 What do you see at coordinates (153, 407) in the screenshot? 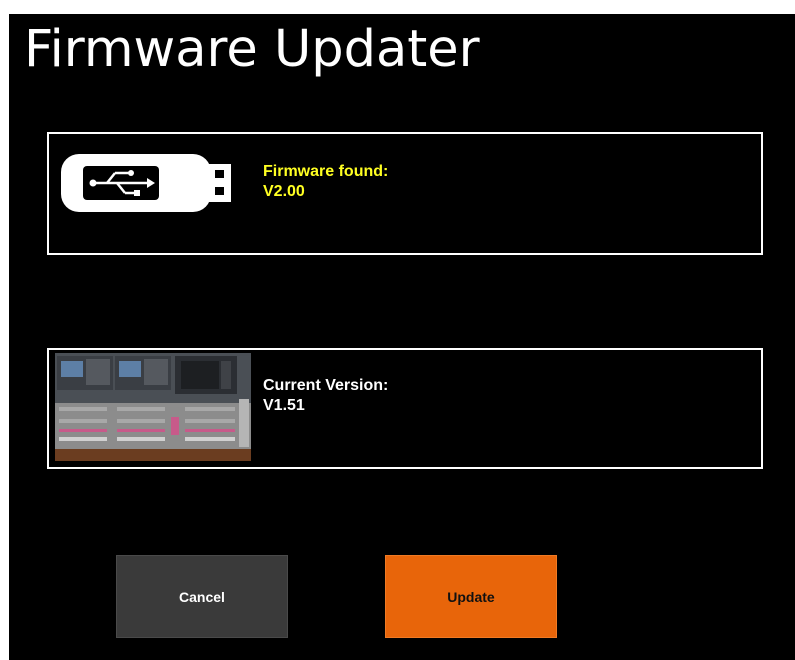
I see `mixing-console-image` at bounding box center [153, 407].